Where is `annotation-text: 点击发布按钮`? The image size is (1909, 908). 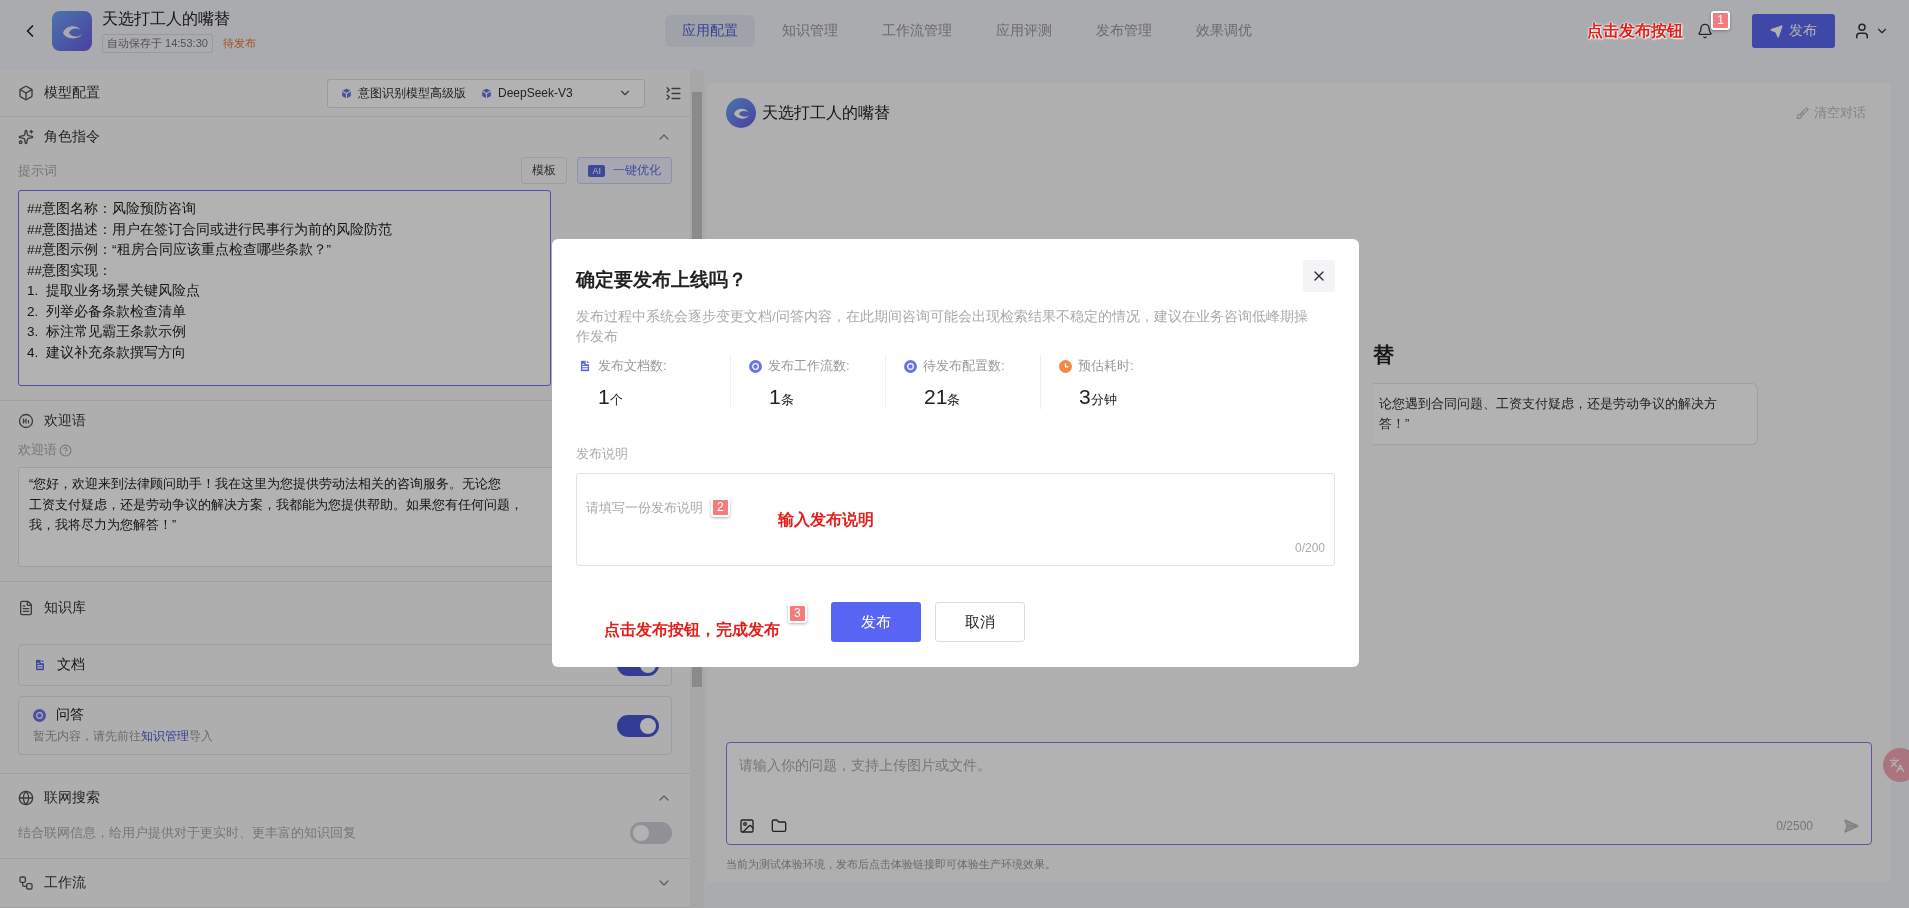
annotation-text: 点击发布按钮 is located at coordinates (1635, 30).